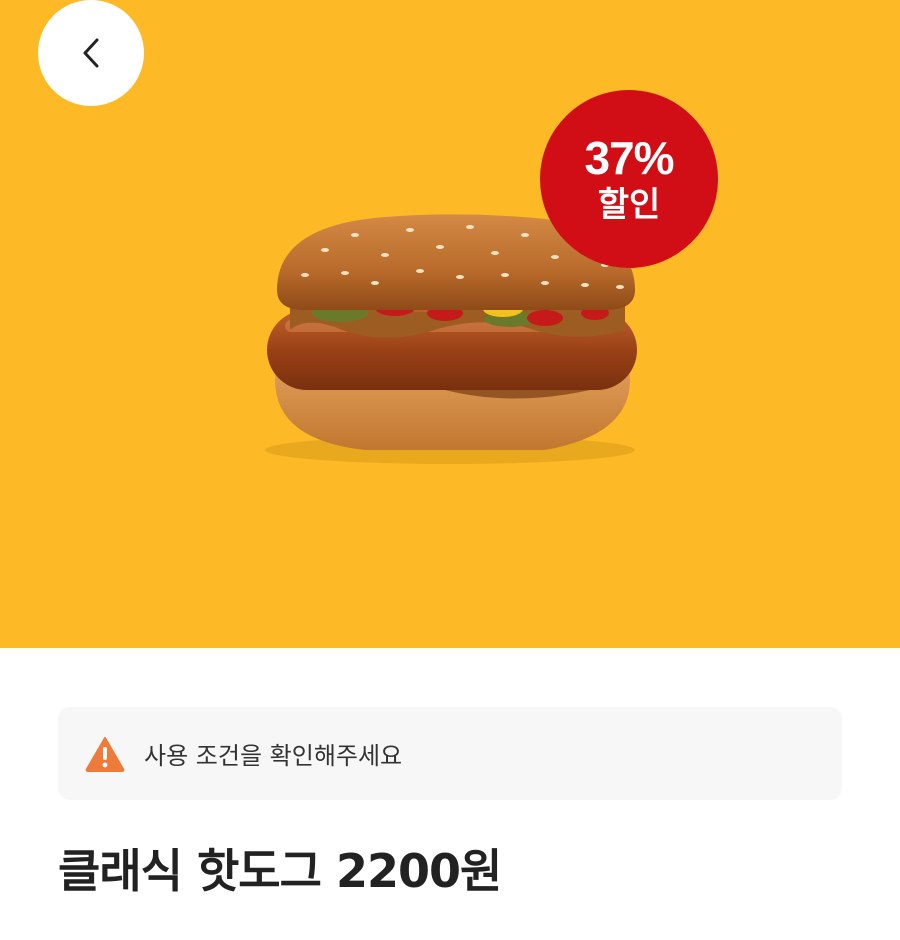 Image resolution: width=900 pixels, height=940 pixels. I want to click on back-button, so click(91, 53).